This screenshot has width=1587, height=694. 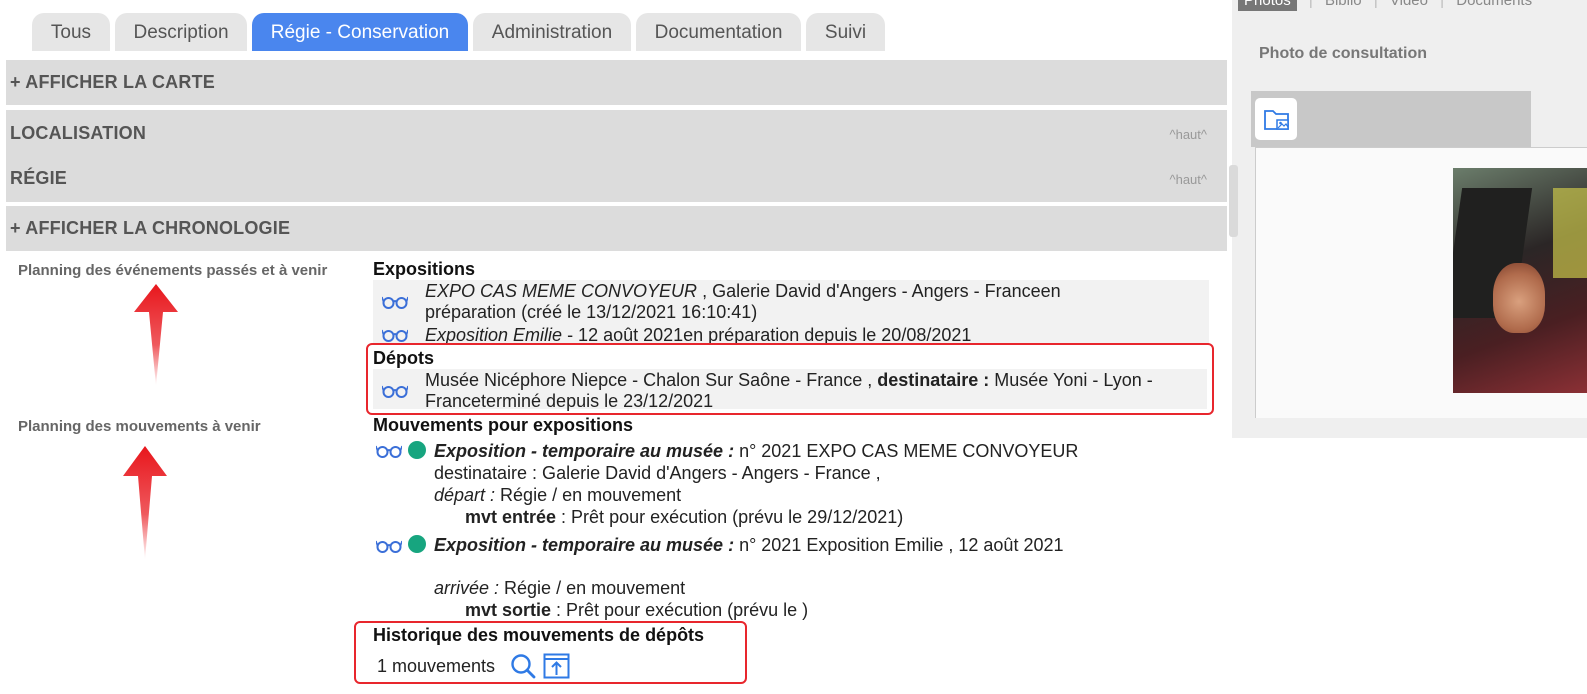 I want to click on exposition-title: EXPO CAS MEME CONVOYEUR, so click(x=561, y=291).